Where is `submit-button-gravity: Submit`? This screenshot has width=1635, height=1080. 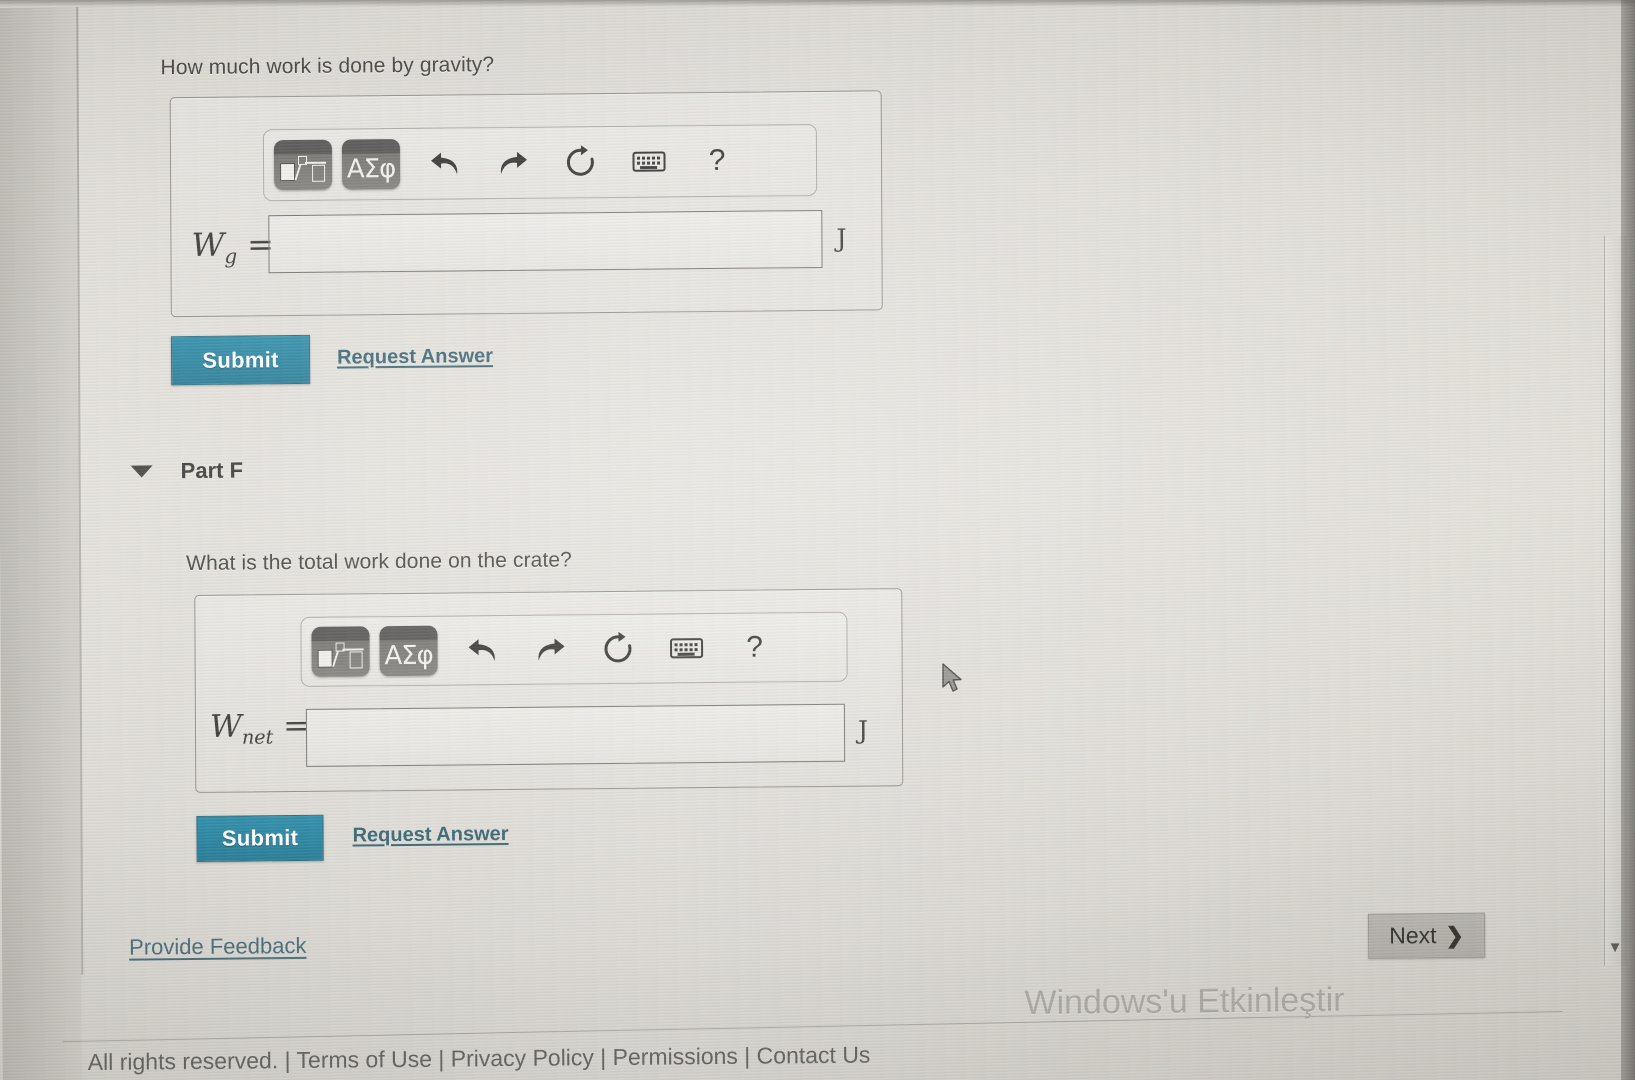 submit-button-gravity: Submit is located at coordinates (240, 360).